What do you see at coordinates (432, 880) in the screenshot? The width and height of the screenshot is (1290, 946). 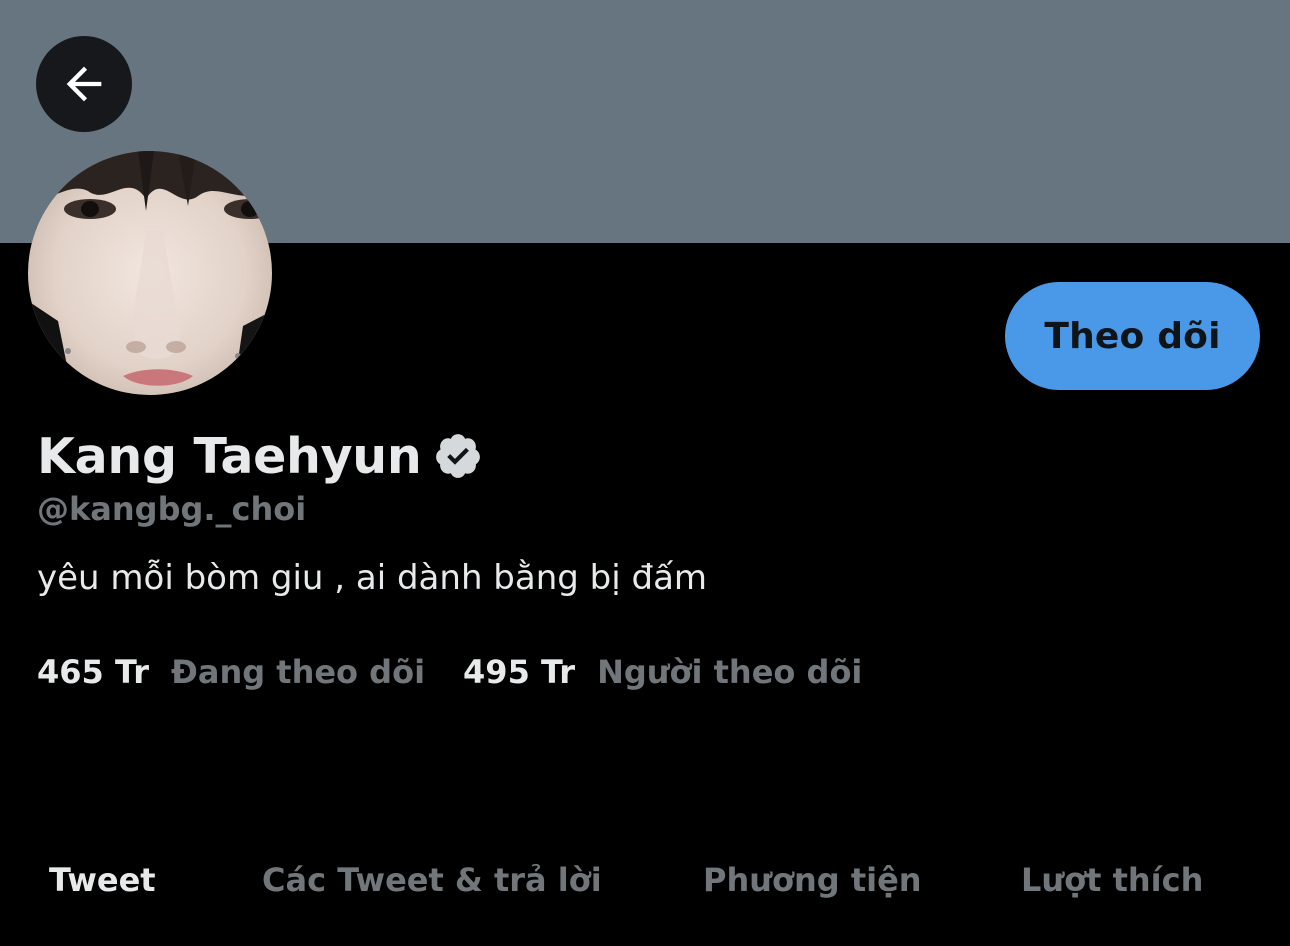 I see `tab-tweets-and-replies: Các Tweet & trả lời` at bounding box center [432, 880].